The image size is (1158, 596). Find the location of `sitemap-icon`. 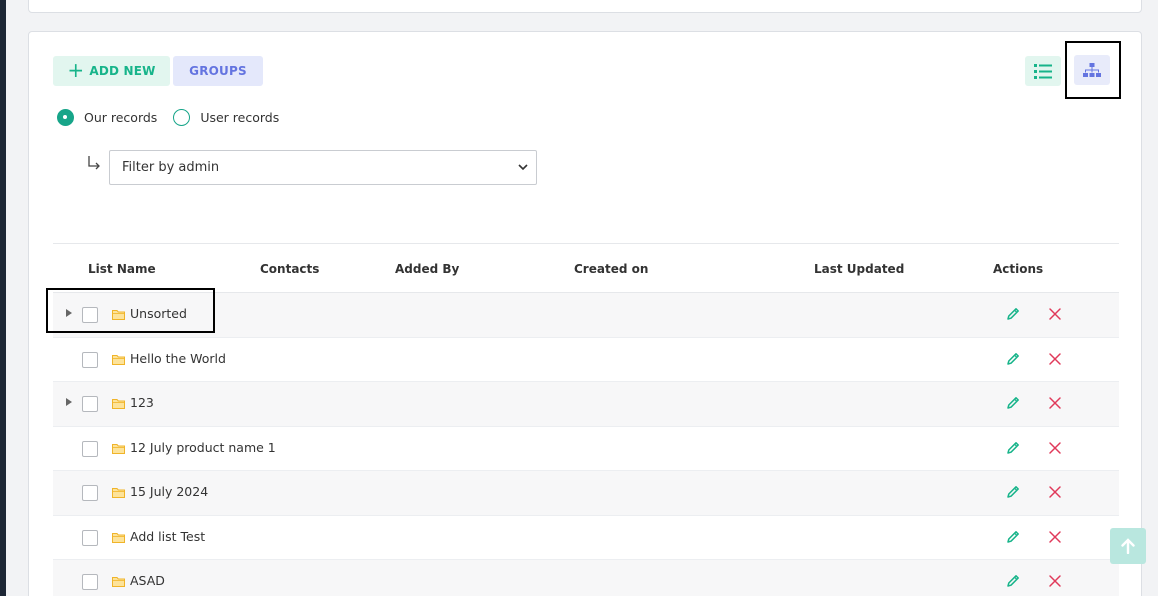

sitemap-icon is located at coordinates (1092, 69).